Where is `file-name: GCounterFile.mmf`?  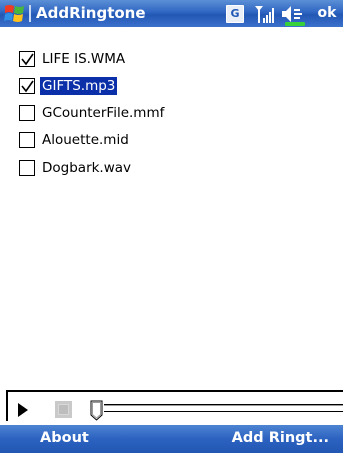 file-name: GCounterFile.mmf is located at coordinates (103, 113).